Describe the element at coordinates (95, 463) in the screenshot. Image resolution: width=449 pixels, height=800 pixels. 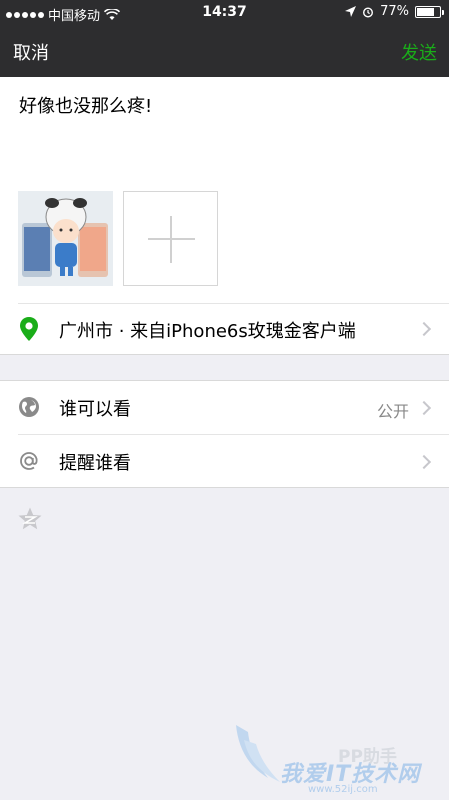
I see `remind-who-label: 提醒谁看` at that location.